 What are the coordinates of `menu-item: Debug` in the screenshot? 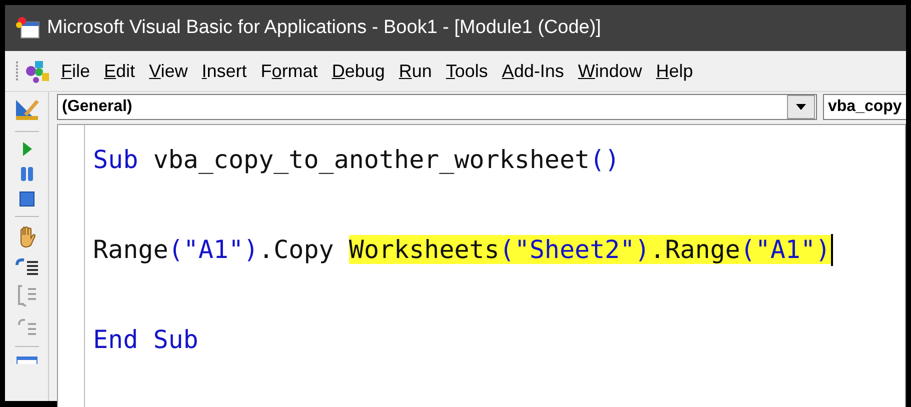 It's located at (358, 71).